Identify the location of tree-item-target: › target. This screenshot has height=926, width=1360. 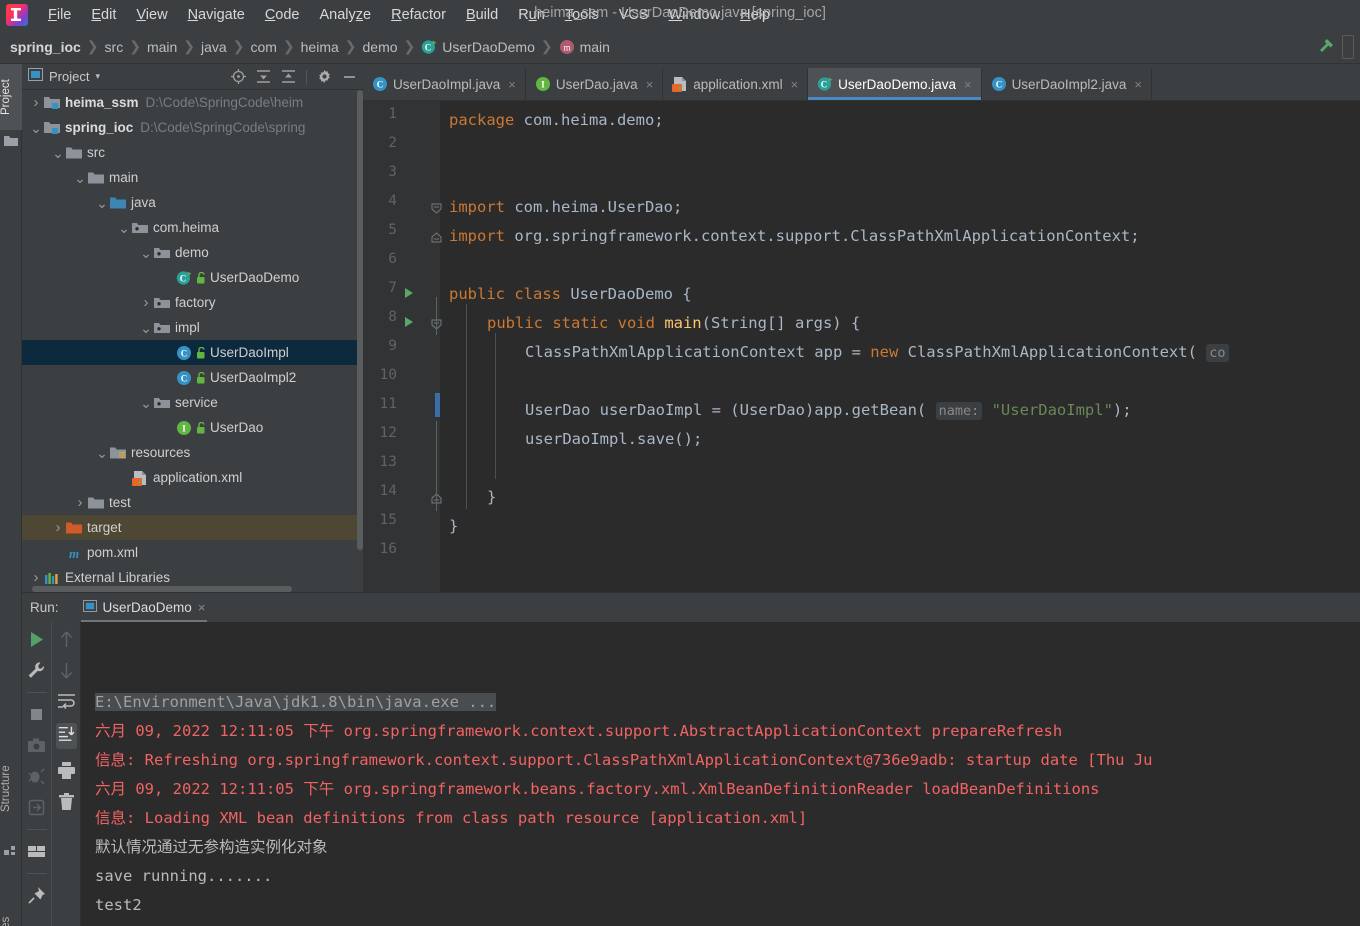
(192, 527).